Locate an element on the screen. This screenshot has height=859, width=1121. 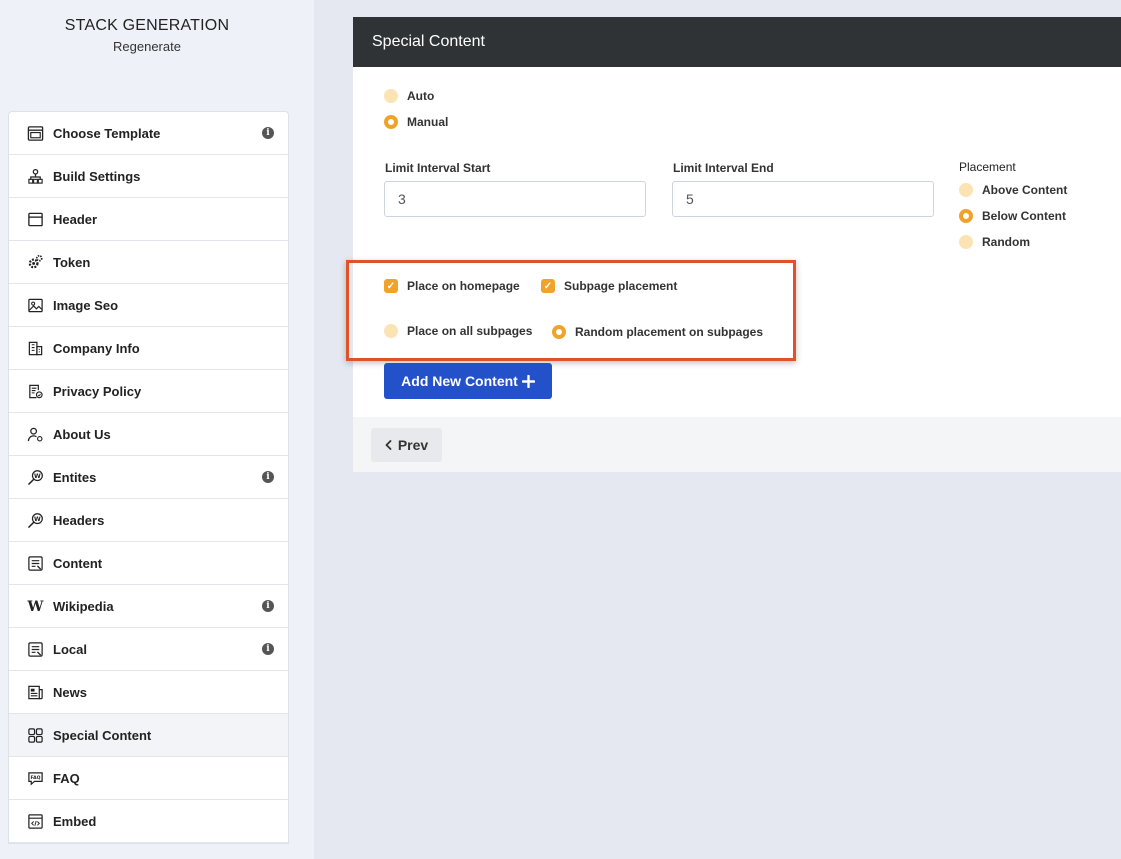
radio-all-subpages-indicator is located at coordinates (391, 331).